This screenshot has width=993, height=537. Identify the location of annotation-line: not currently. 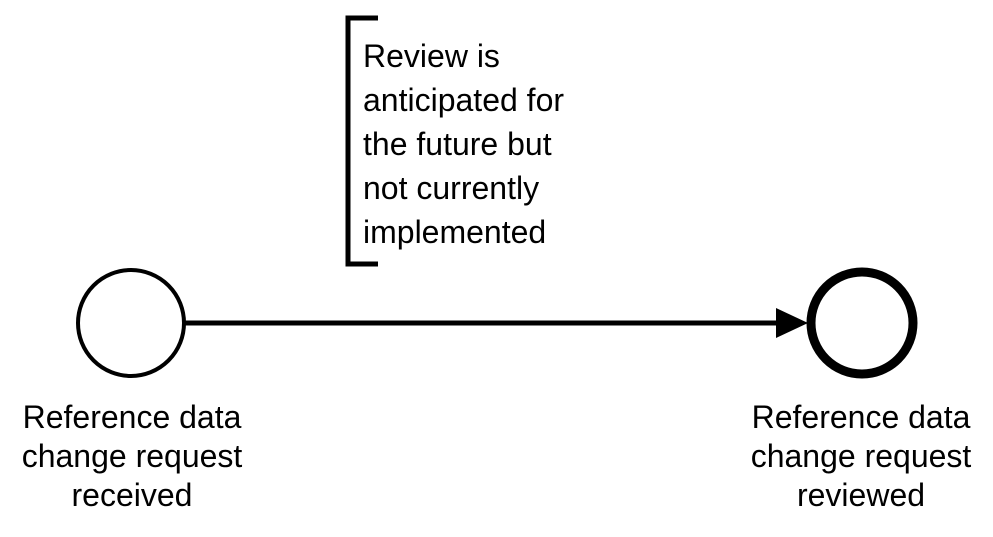
(451, 188).